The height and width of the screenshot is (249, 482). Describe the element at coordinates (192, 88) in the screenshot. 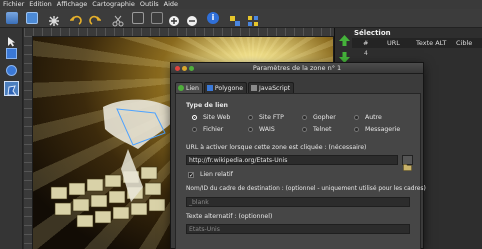

I see `tab-link-label: Lien` at that location.